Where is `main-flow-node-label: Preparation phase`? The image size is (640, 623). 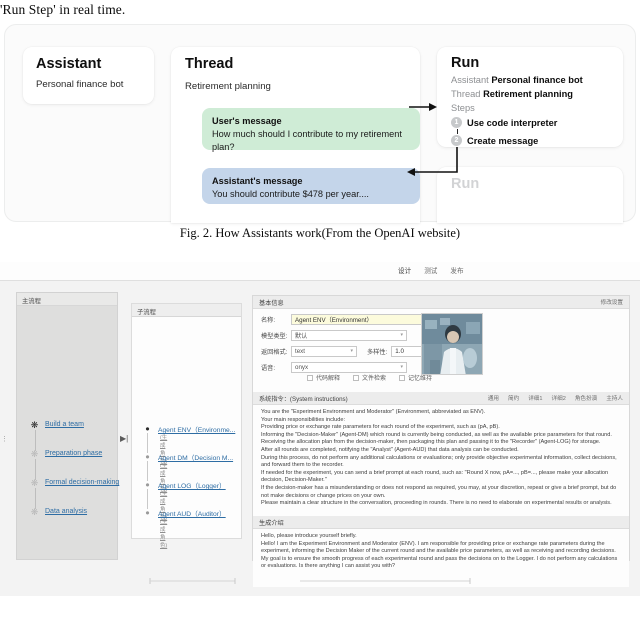 main-flow-node-label: Preparation phase is located at coordinates (73, 453).